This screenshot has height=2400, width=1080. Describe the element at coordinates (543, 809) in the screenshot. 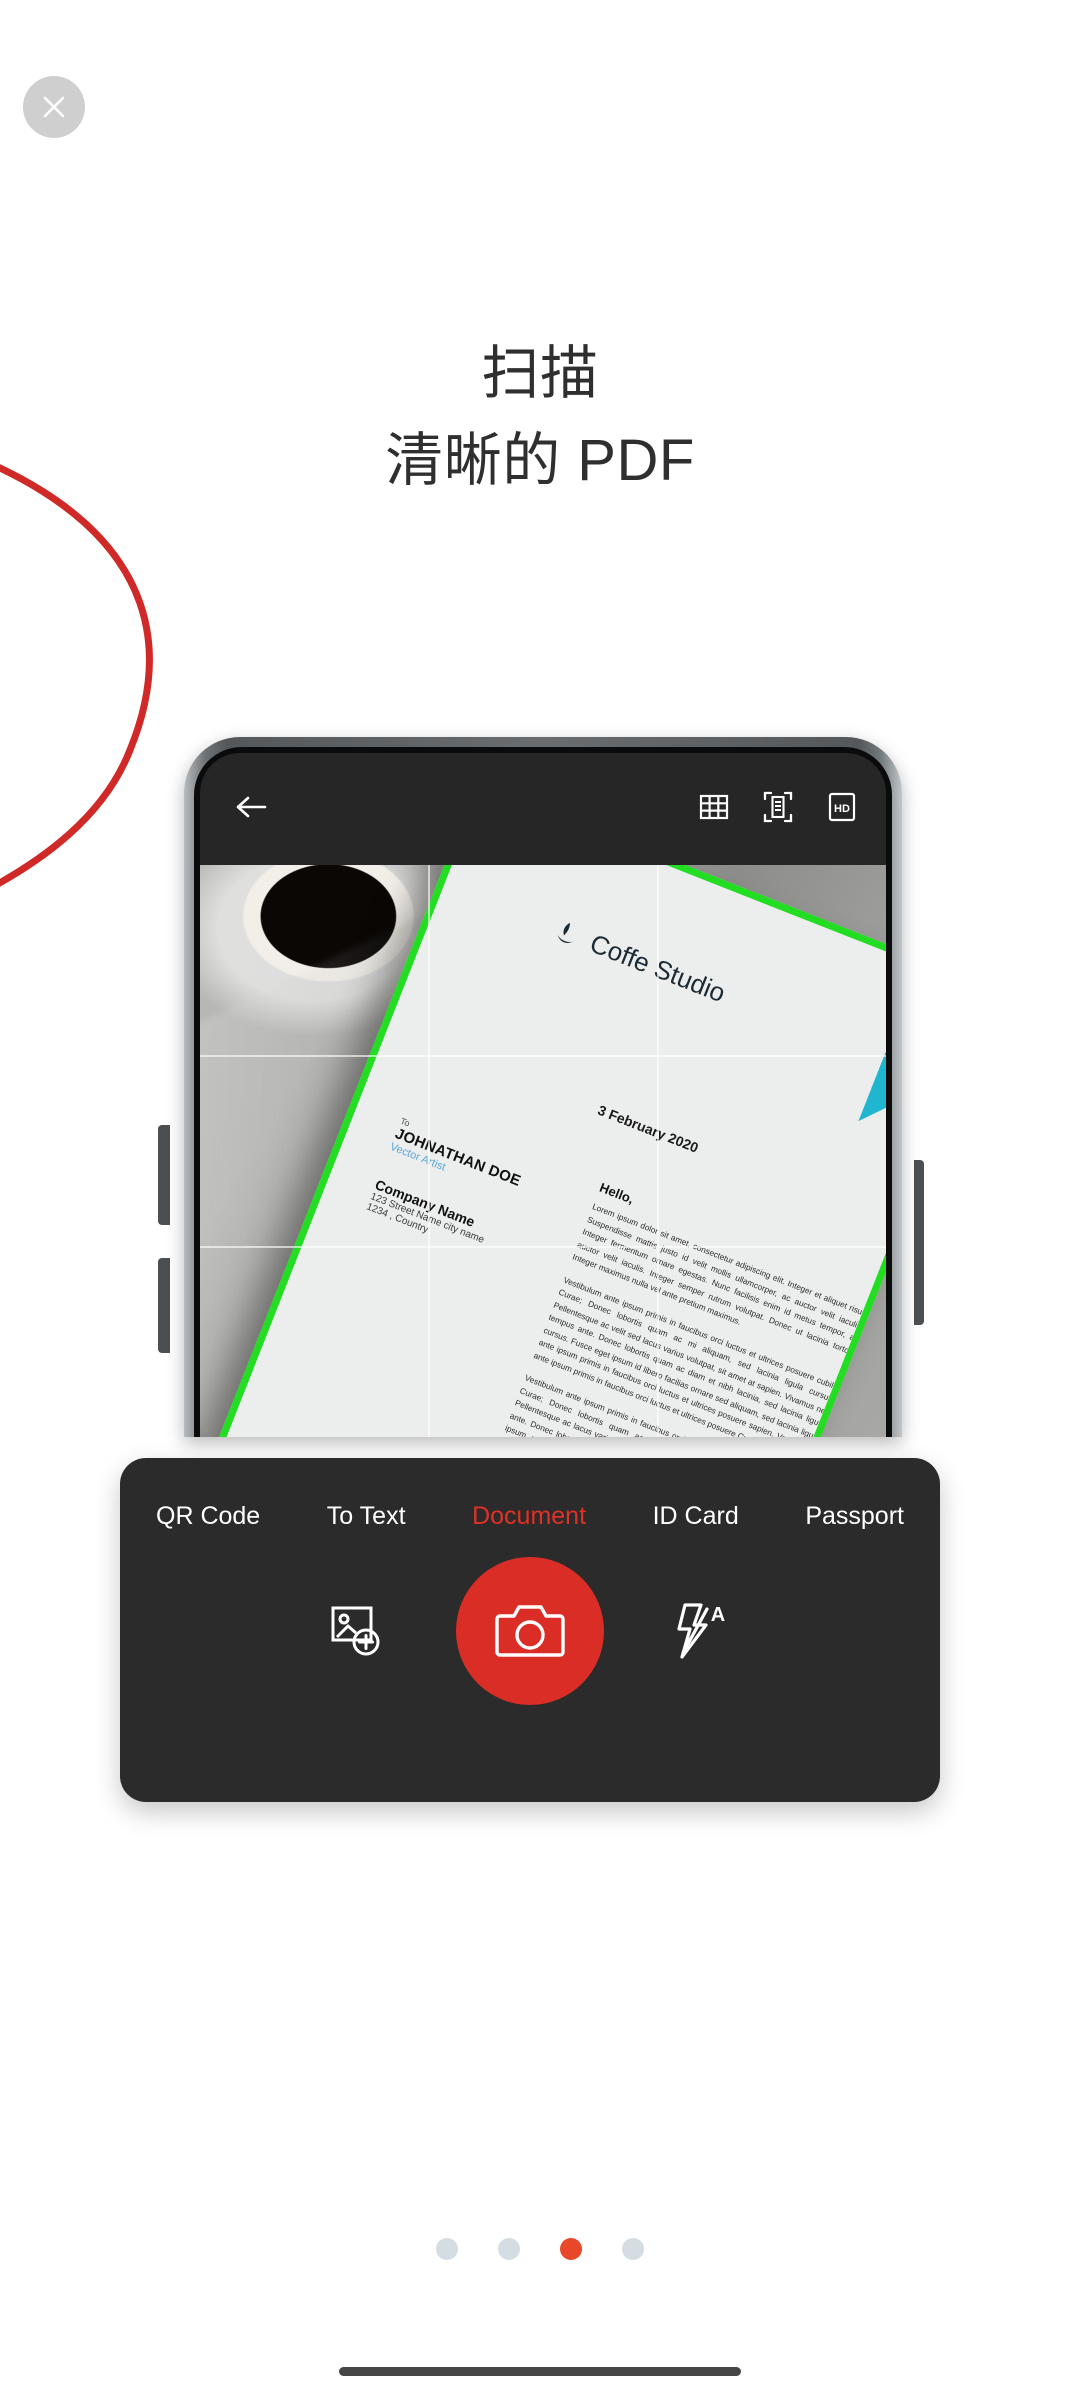

I see `app-top-bar: HD` at that location.